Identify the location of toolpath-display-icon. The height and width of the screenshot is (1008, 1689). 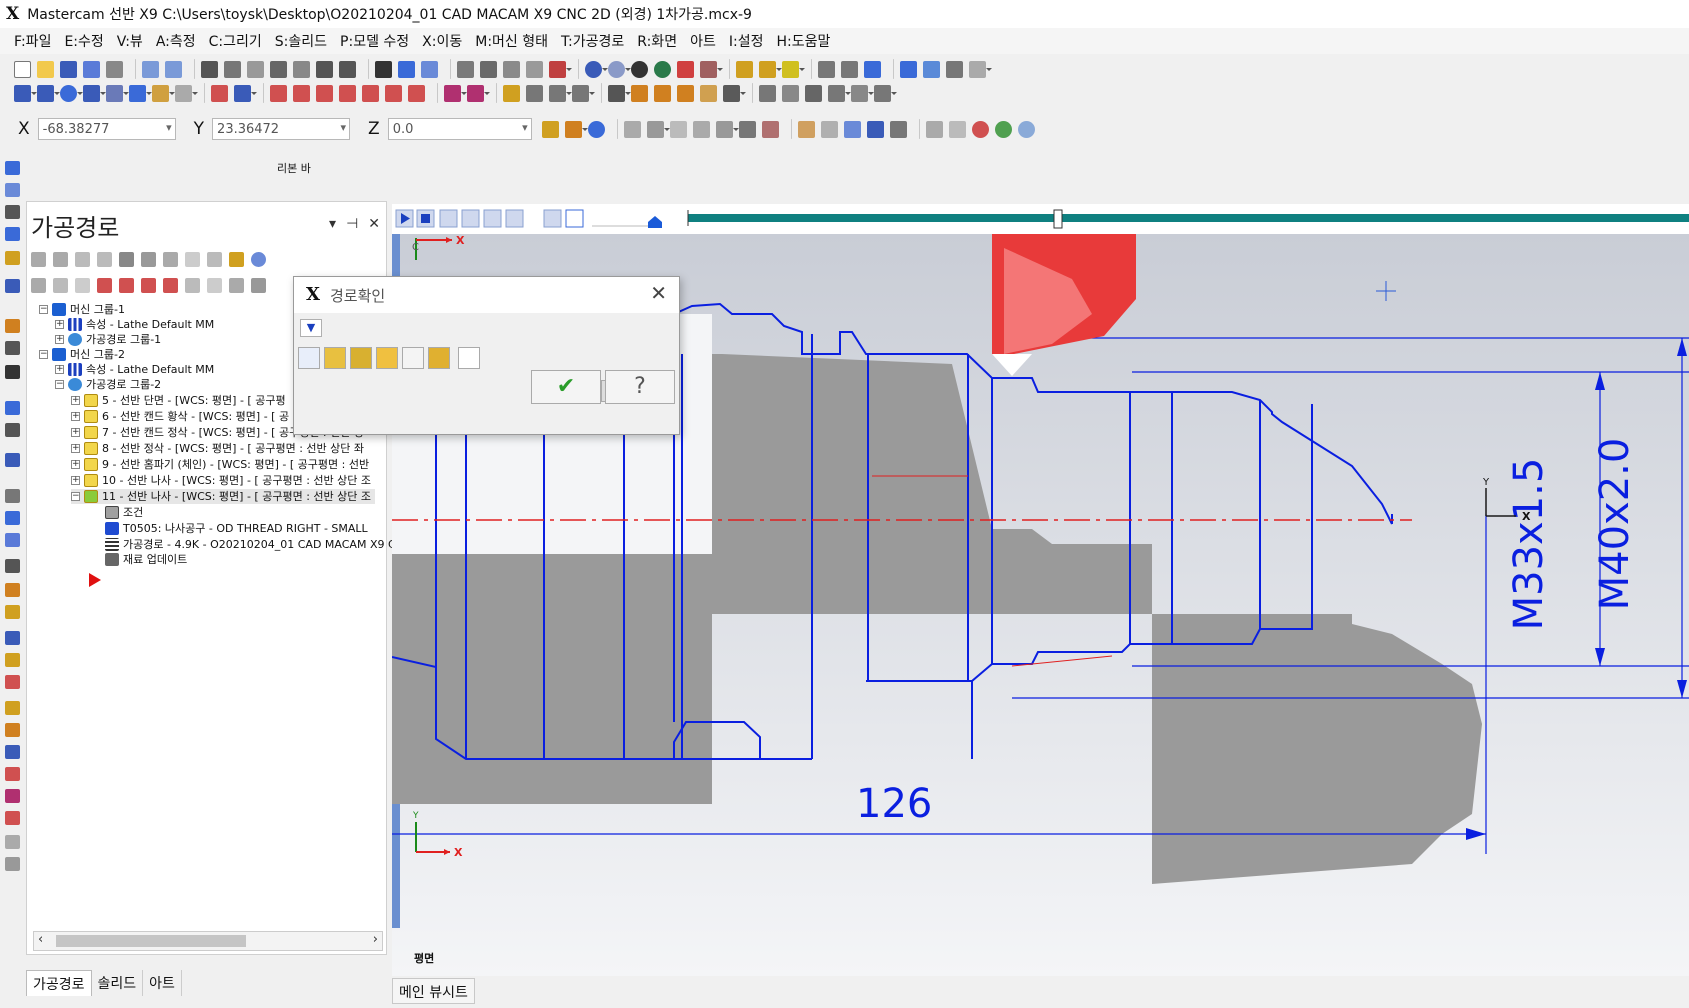
(552, 218).